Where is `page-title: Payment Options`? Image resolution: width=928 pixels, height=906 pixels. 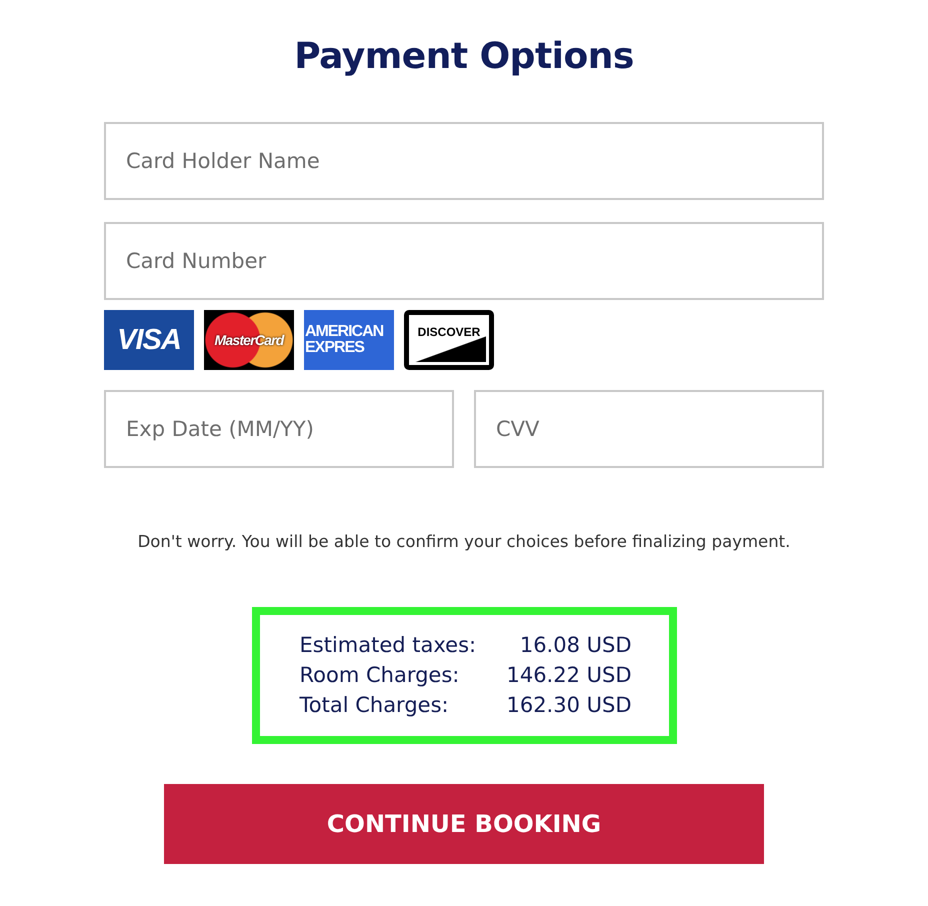 page-title: Payment Options is located at coordinates (464, 57).